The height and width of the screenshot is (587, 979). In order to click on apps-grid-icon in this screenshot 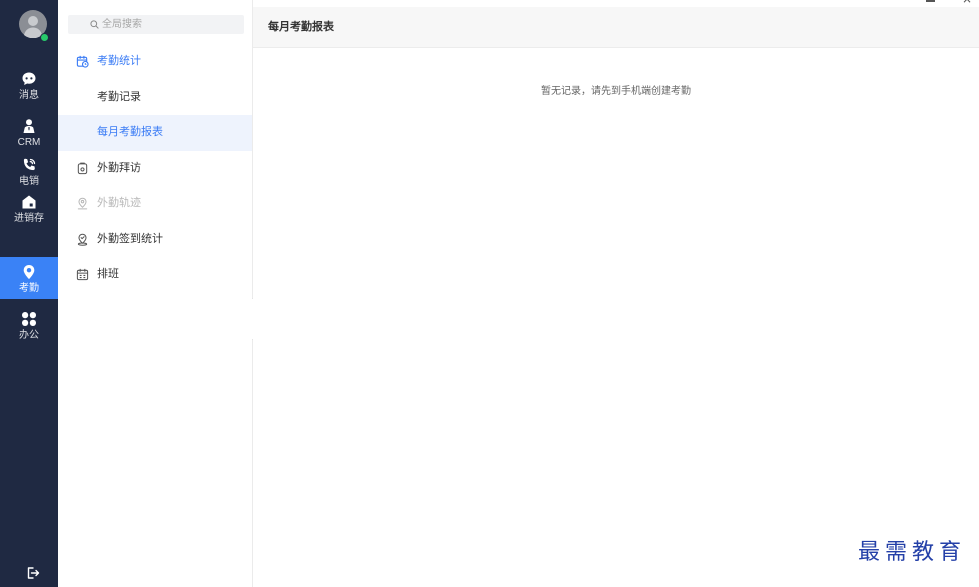, I will do `click(29, 319)`.